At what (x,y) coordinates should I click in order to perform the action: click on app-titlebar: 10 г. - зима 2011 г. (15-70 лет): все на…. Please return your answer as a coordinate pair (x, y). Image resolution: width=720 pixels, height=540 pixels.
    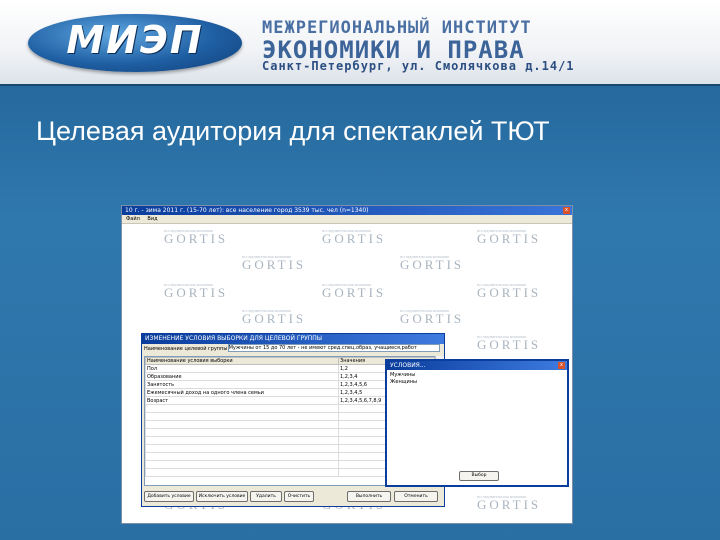
    Looking at the image, I should click on (347, 210).